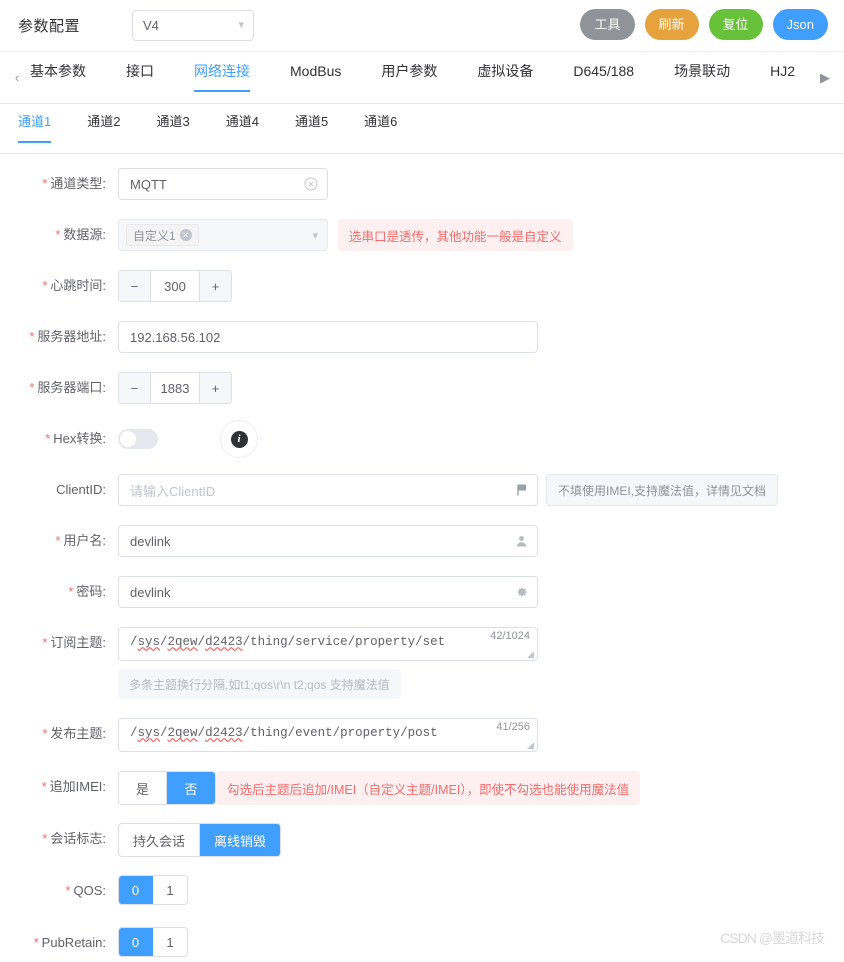 The width and height of the screenshot is (844, 962). What do you see at coordinates (136, 890) in the screenshot?
I see `qos-option-0: 0` at bounding box center [136, 890].